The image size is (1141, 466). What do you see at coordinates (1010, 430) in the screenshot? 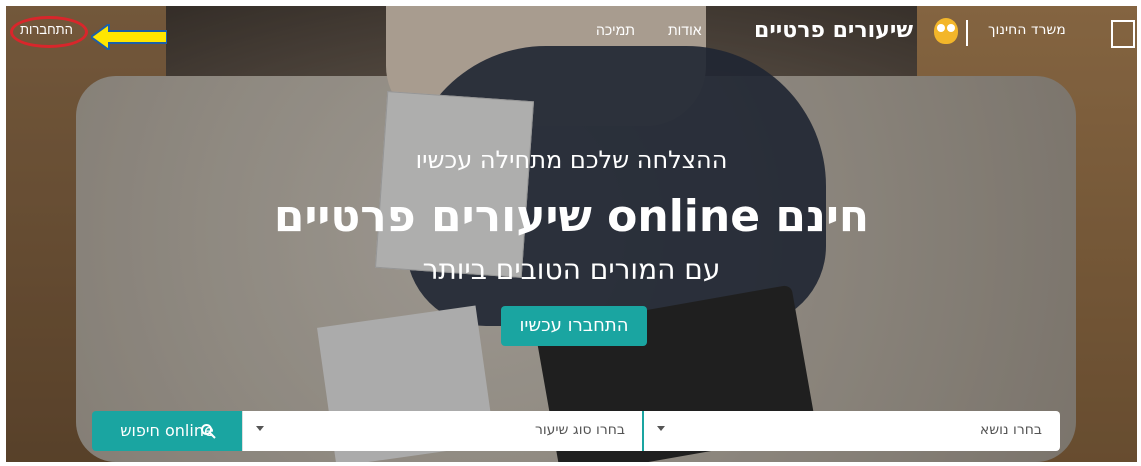
I see `subject-placeholder: בחרו נושא` at bounding box center [1010, 430].